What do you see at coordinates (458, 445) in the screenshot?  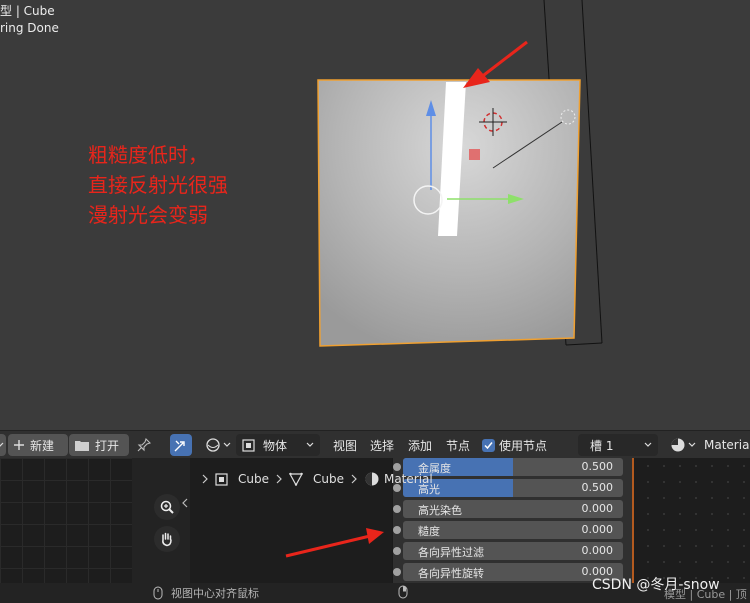 I see `menu-node: 节点` at bounding box center [458, 445].